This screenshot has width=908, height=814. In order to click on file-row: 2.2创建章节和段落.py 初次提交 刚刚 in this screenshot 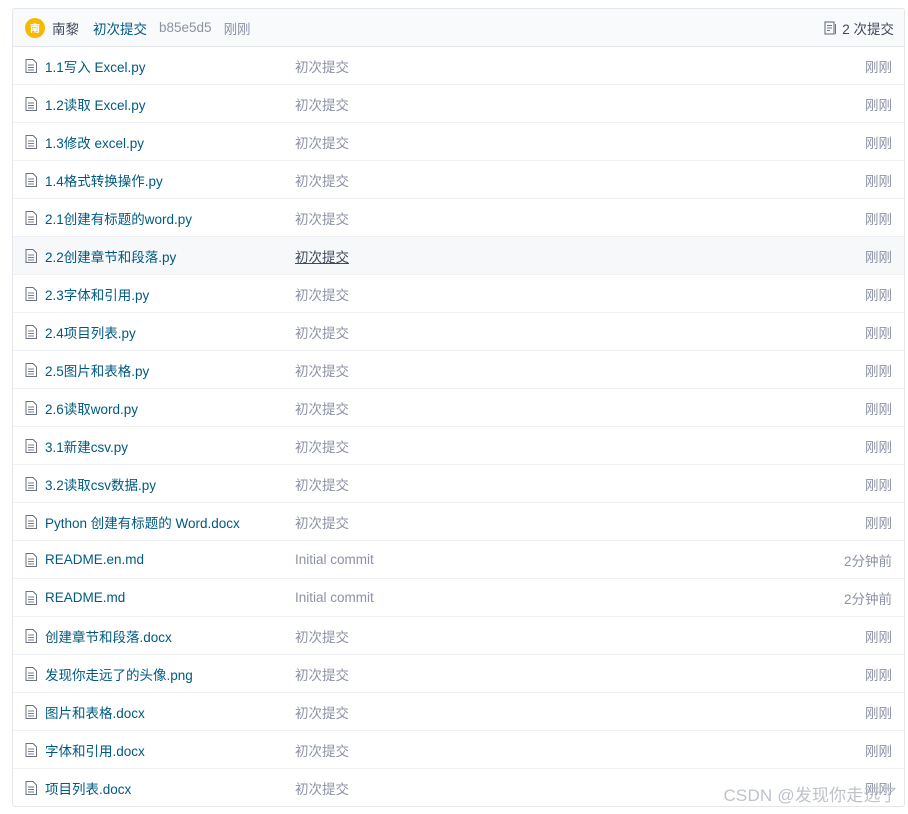, I will do `click(458, 256)`.